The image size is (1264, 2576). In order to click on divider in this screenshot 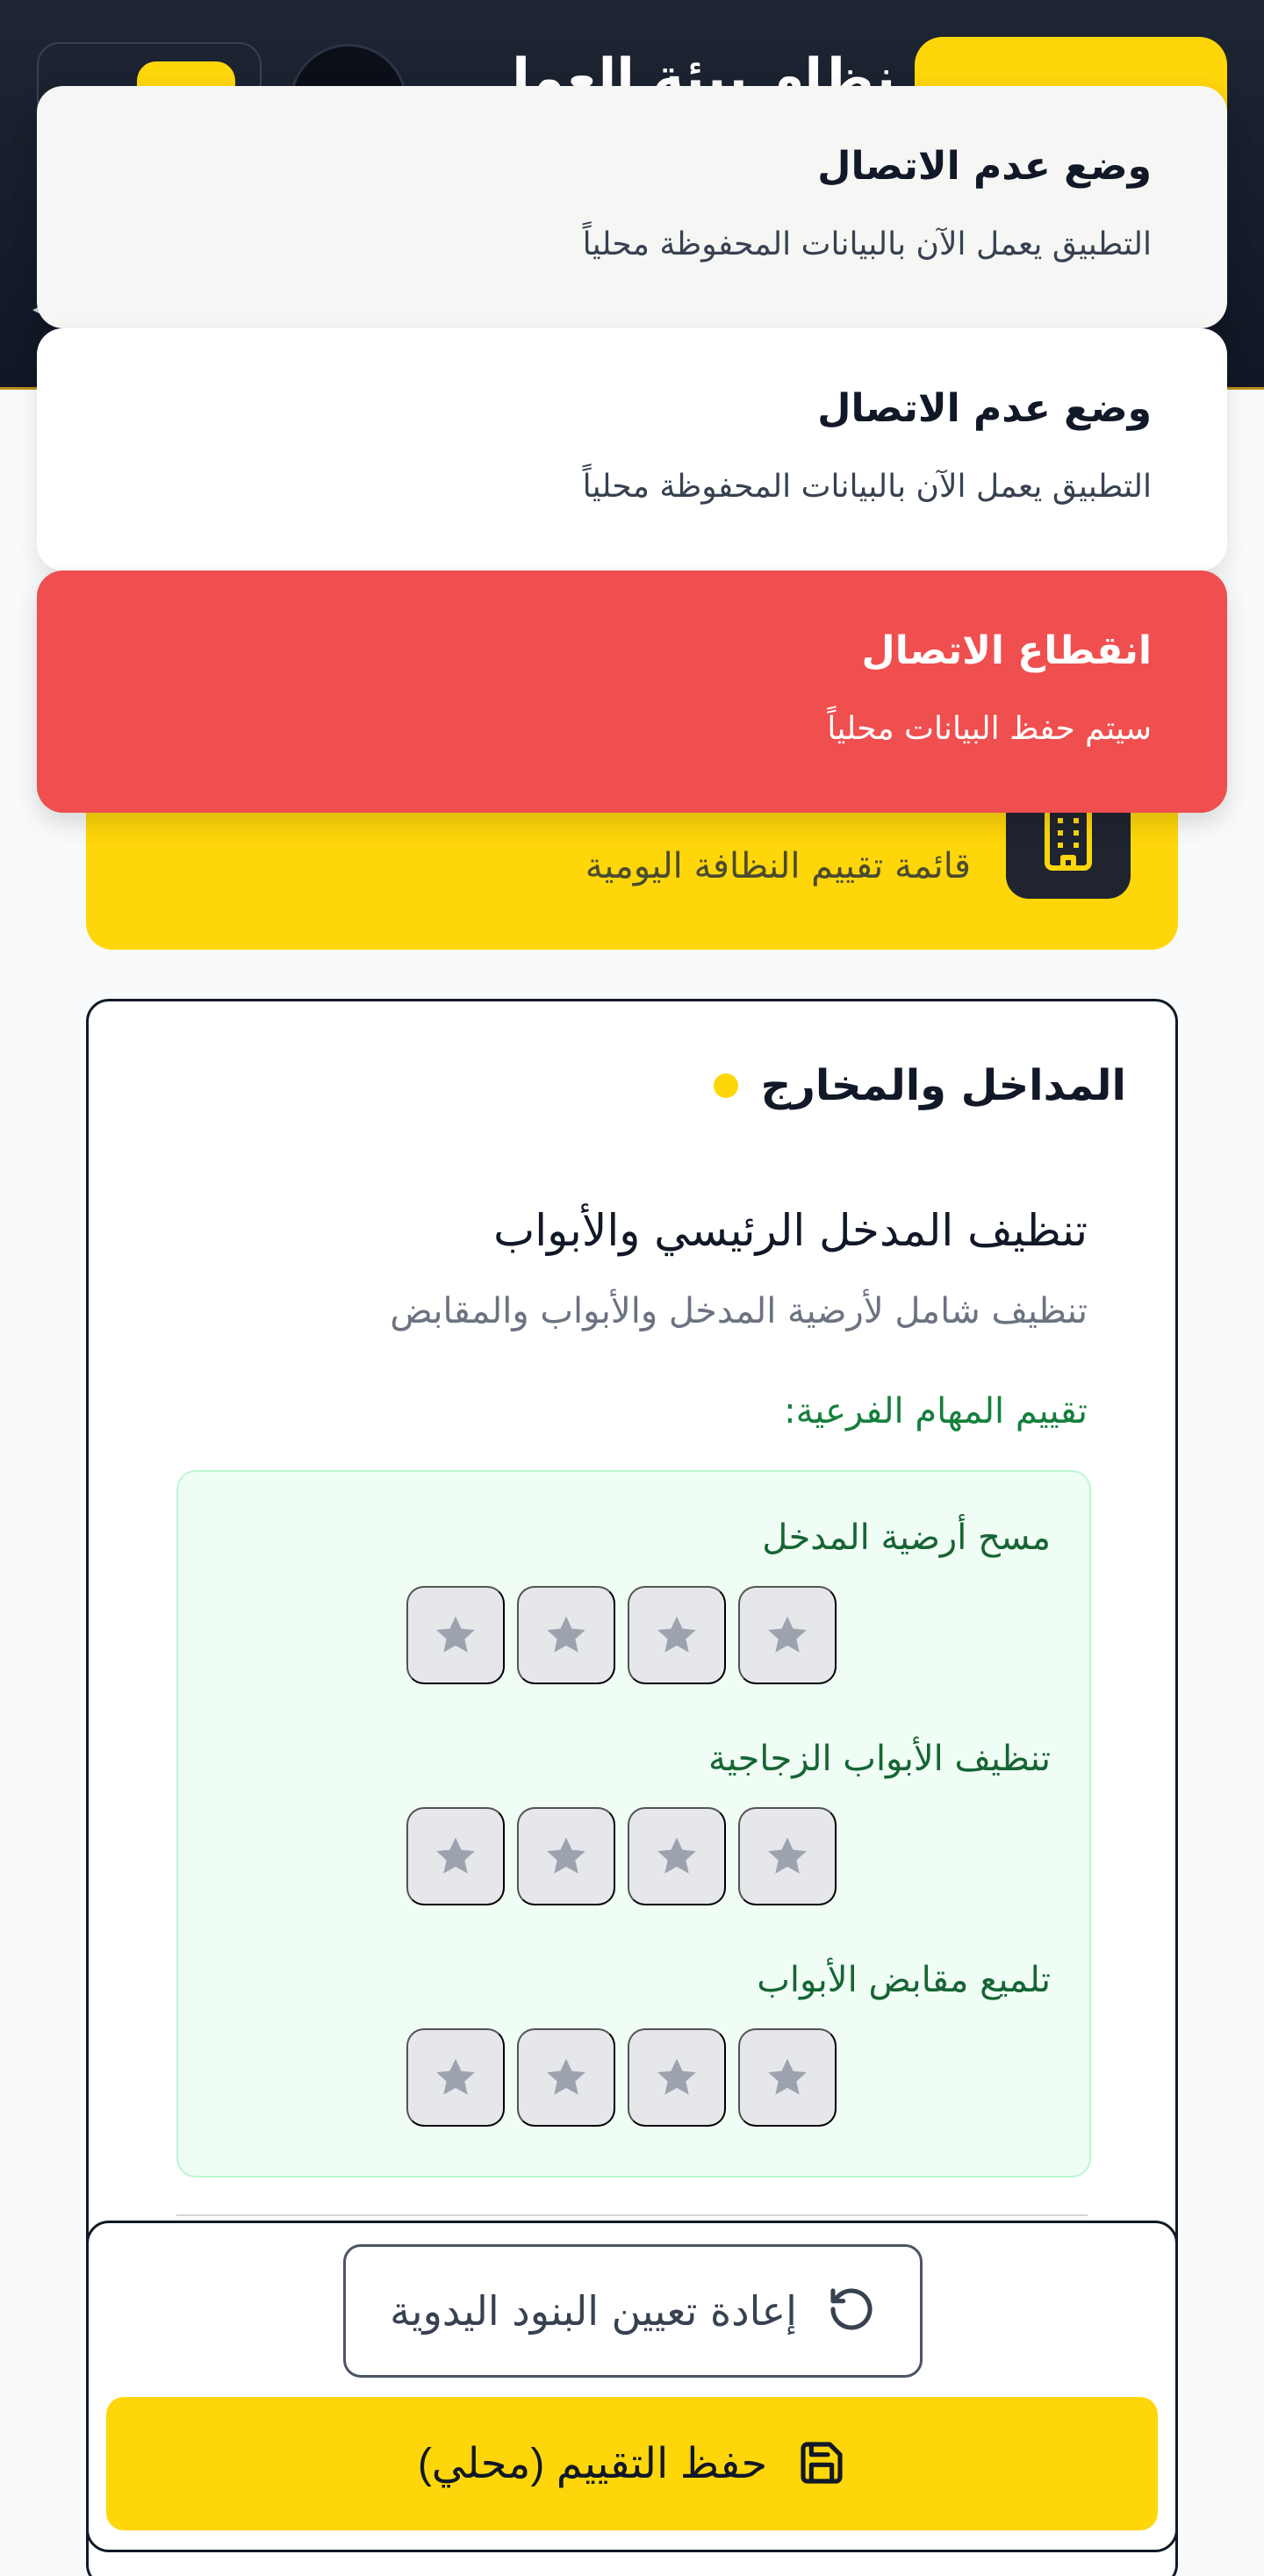, I will do `click(632, 2215)`.